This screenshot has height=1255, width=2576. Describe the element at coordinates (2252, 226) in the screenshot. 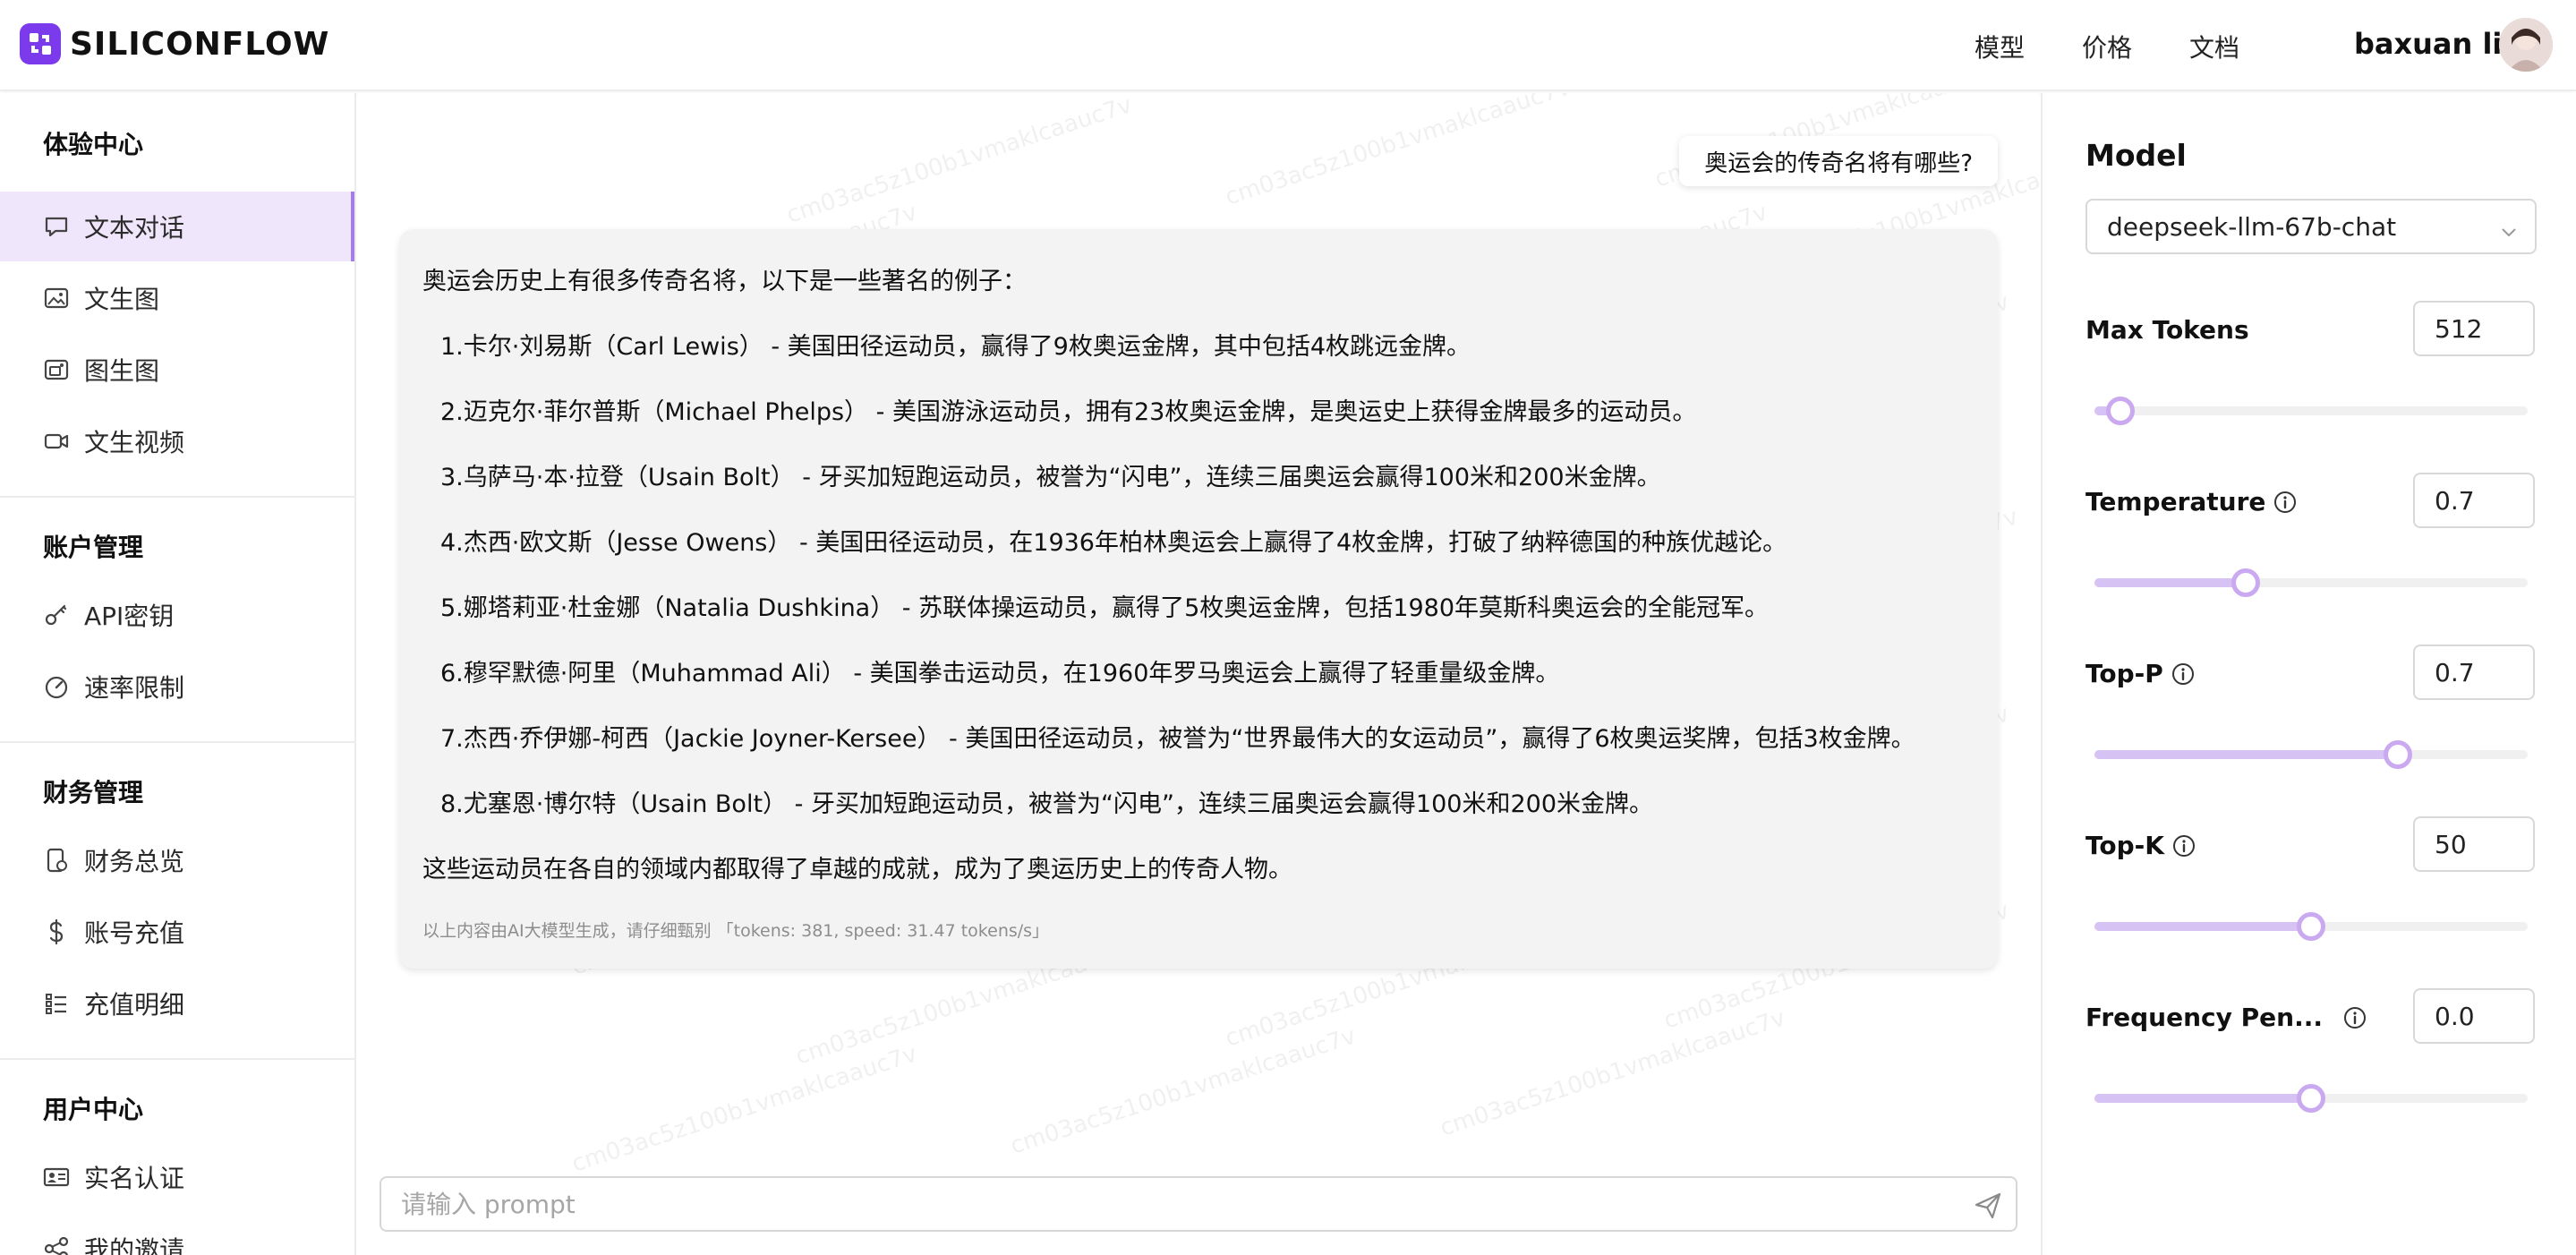

I see `model-select-value: deepseek-llm-67b-chat` at that location.